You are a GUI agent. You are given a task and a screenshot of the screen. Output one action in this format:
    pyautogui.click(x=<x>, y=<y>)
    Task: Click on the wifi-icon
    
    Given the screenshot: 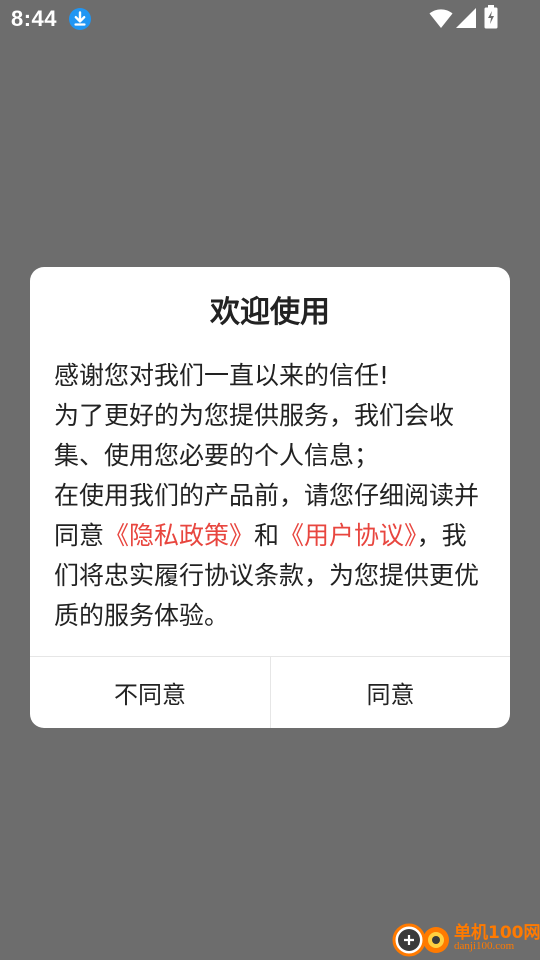 What is the action you would take?
    pyautogui.click(x=441, y=18)
    